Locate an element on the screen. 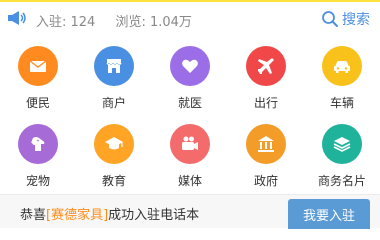 This screenshot has height=240, width=380. category-pets: 宠物 is located at coordinates (38, 157).